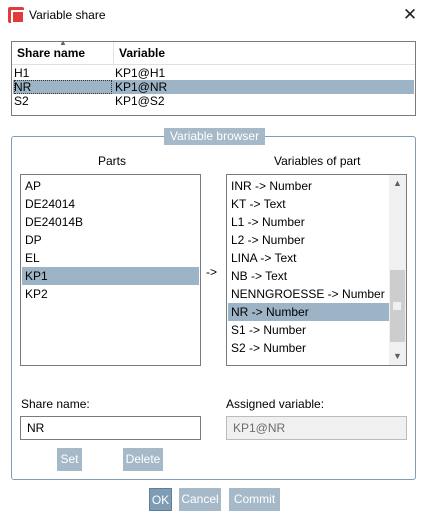 Image resolution: width=427 pixels, height=521 pixels. What do you see at coordinates (265, 53) in the screenshot?
I see `column-header-variable: Variable` at bounding box center [265, 53].